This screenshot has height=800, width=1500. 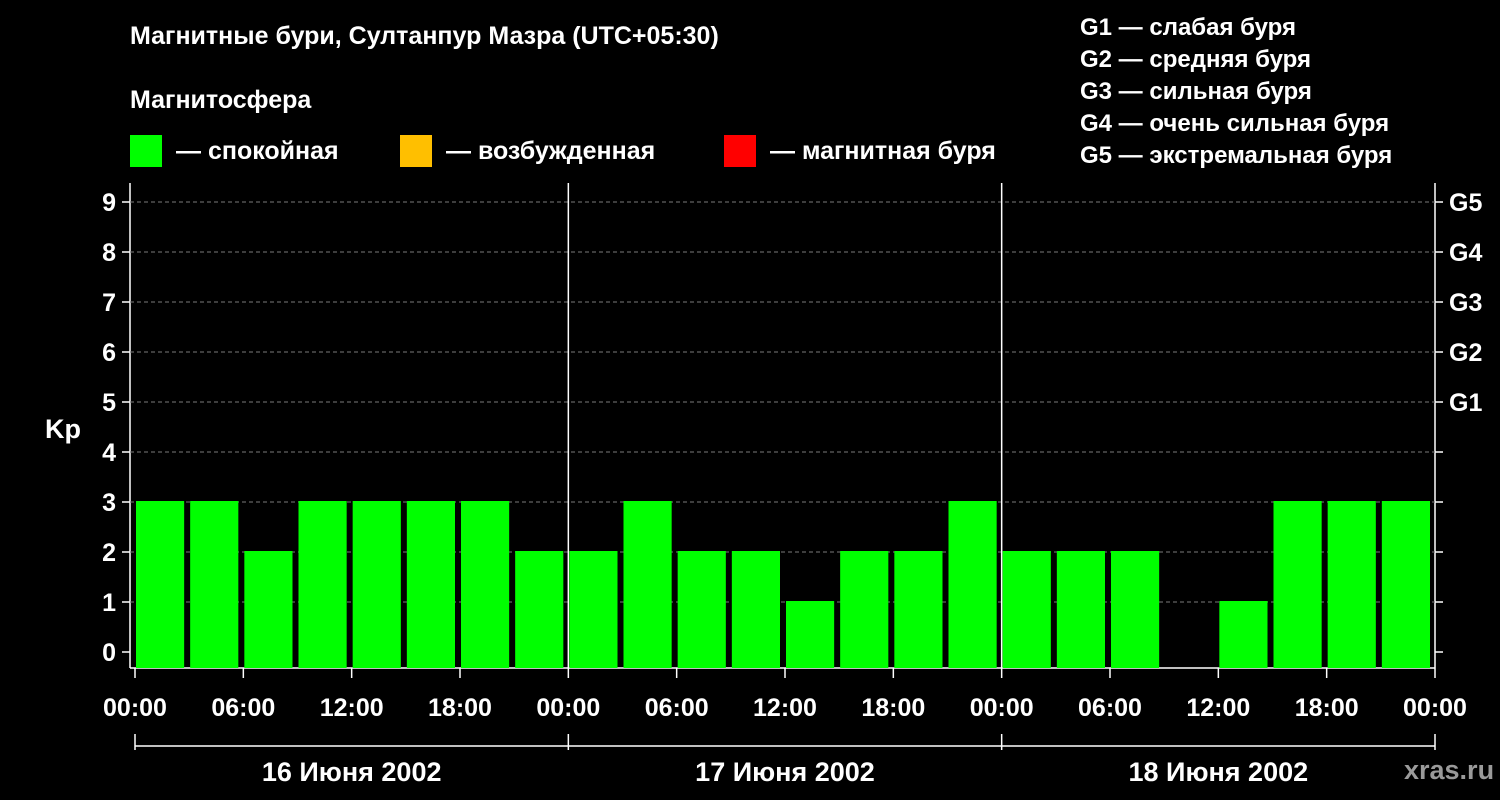 What do you see at coordinates (1465, 353) in the screenshot?
I see `g-tick-label: G2` at bounding box center [1465, 353].